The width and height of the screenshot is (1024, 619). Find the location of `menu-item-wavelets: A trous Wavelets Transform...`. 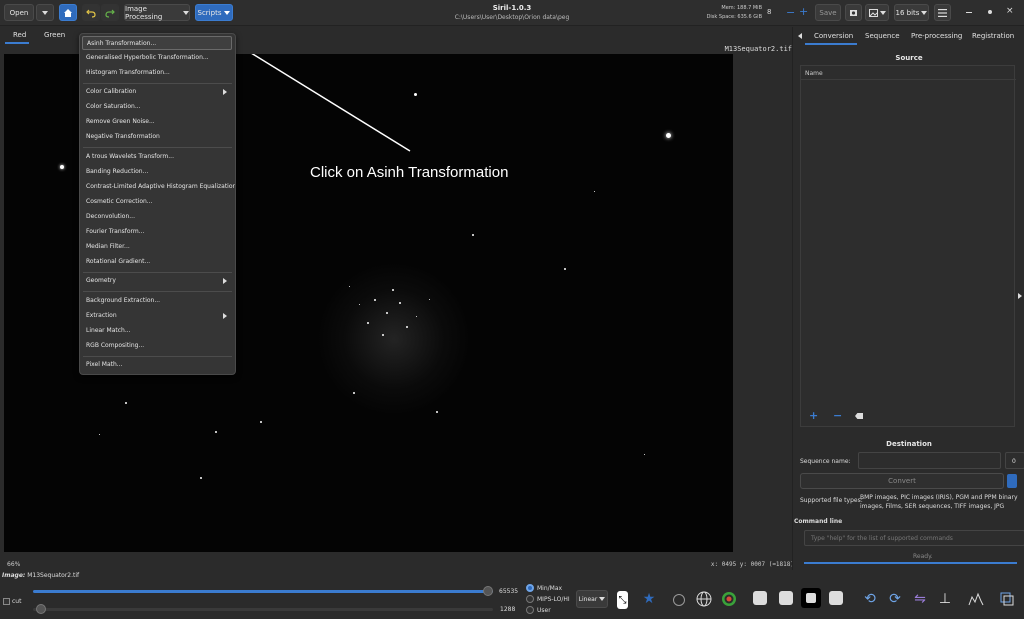

menu-item-wavelets: A trous Wavelets Transform... is located at coordinates (157, 157).